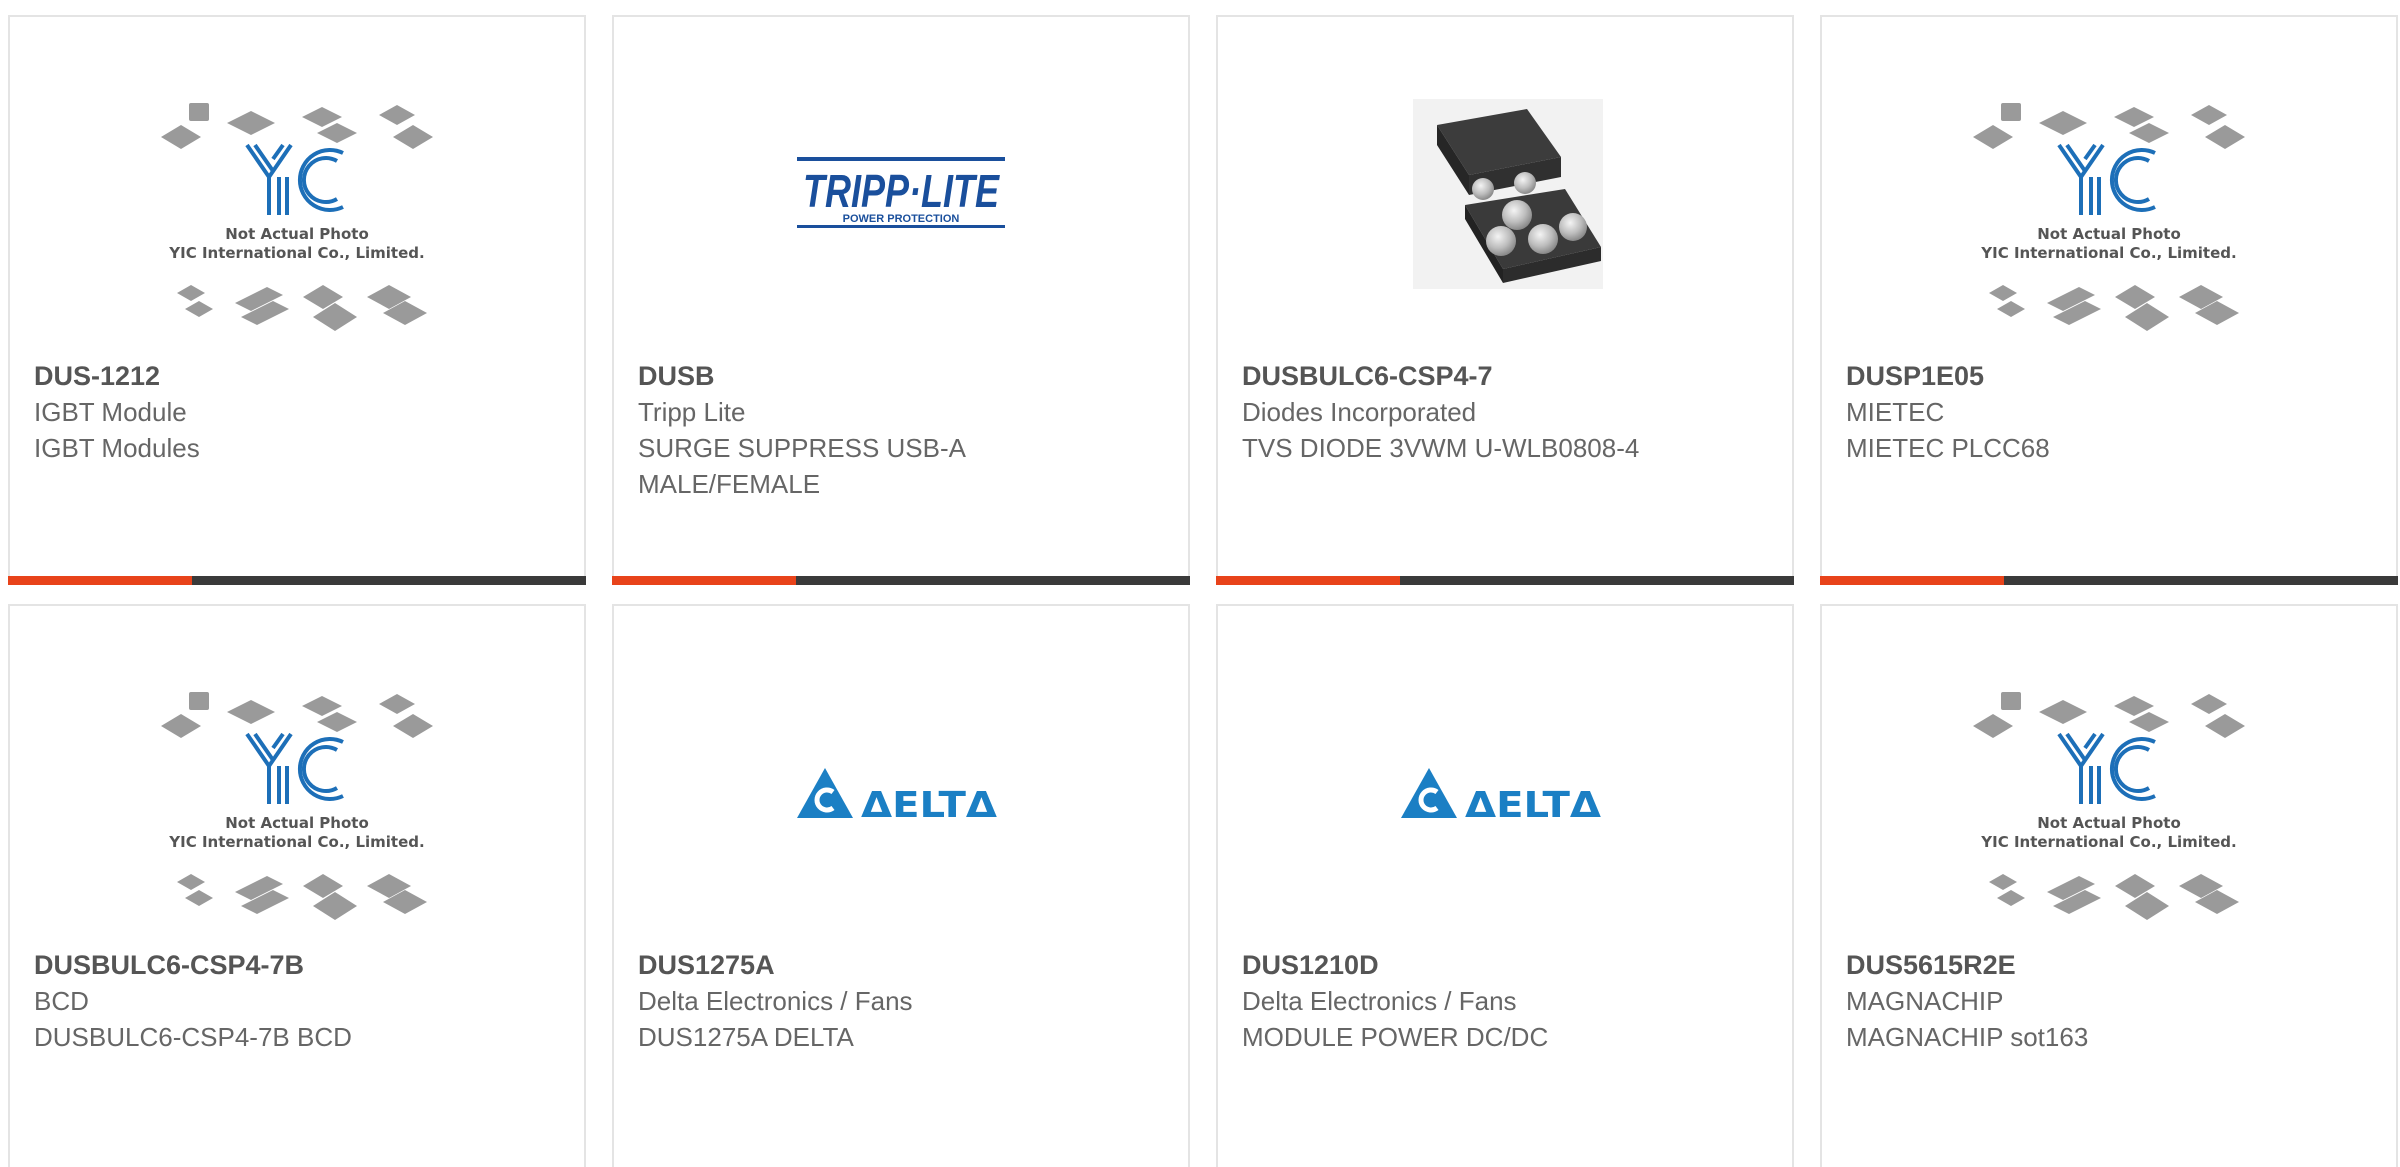 Image resolution: width=2400 pixels, height=1167 pixels. I want to click on manufacturer: Tripp Lite, so click(692, 412).